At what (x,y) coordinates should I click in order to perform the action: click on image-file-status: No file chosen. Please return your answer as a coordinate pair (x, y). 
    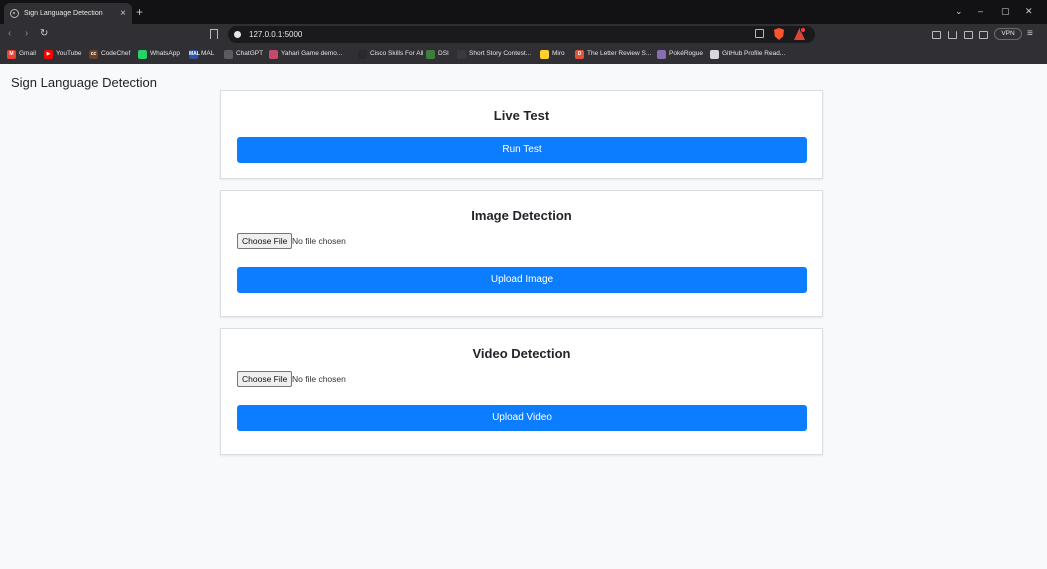
    Looking at the image, I should click on (319, 241).